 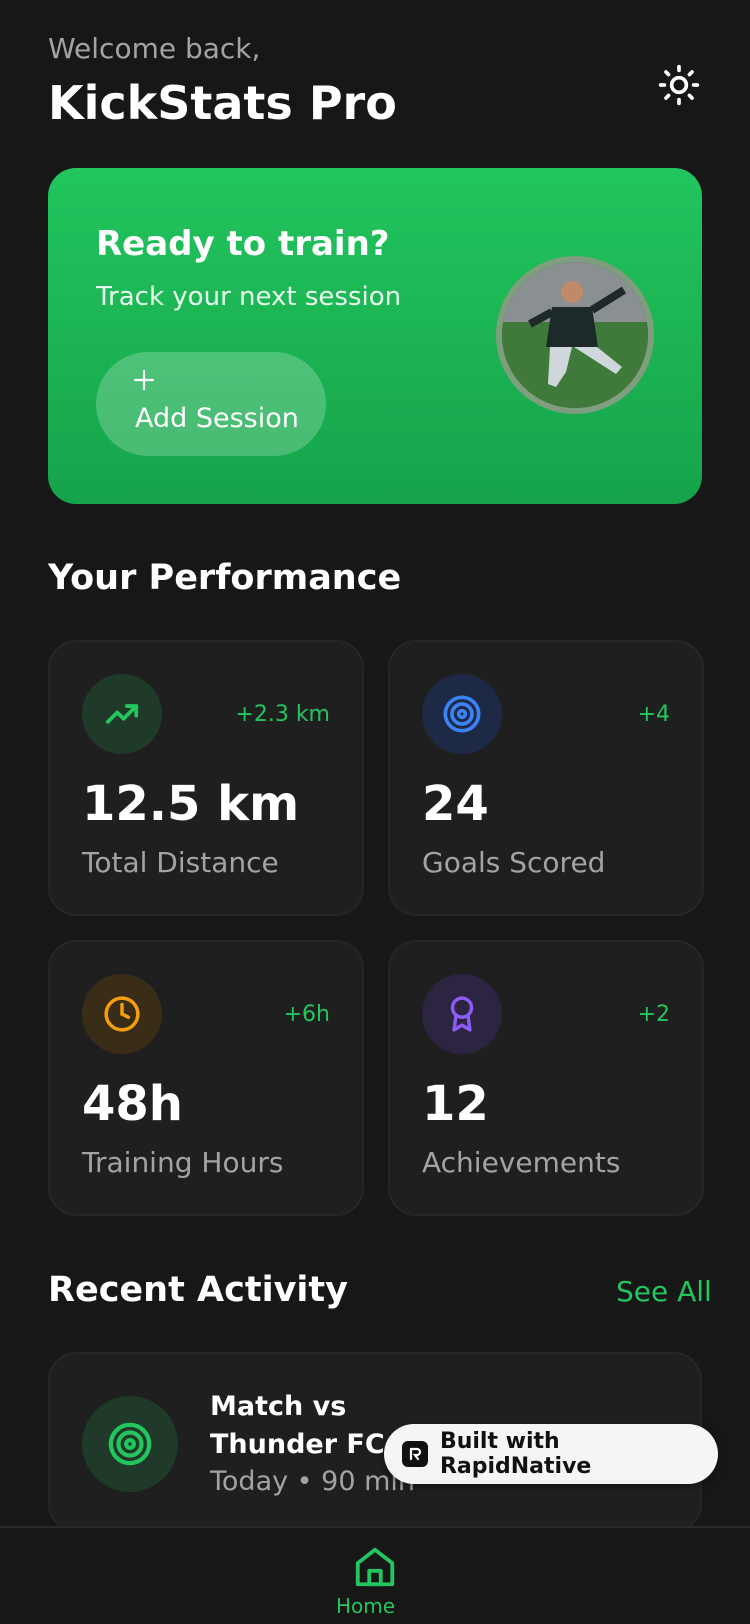 I want to click on welcome-text: Welcome back,, so click(x=154, y=48).